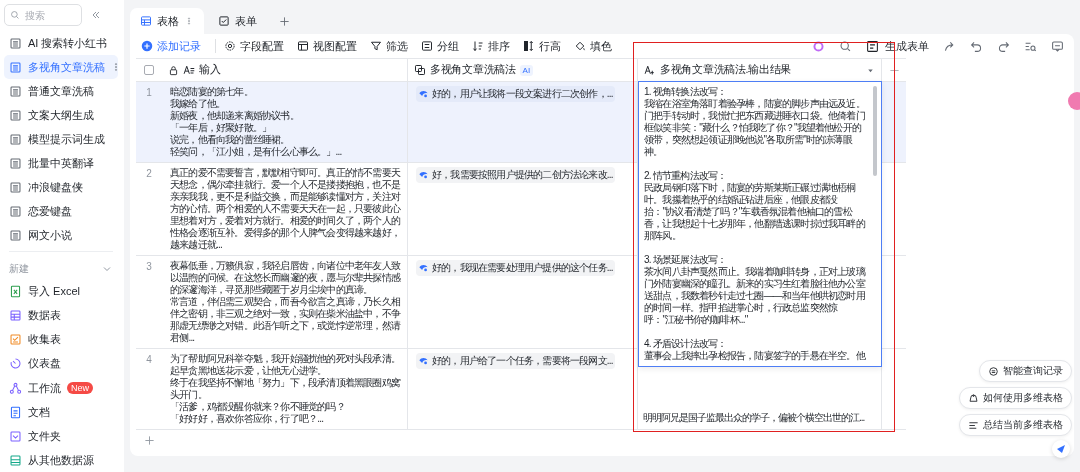 The height and width of the screenshot is (472, 1080). Describe the element at coordinates (61, 67) in the screenshot. I see `sidebar-item: 多视角文章洗稿` at that location.